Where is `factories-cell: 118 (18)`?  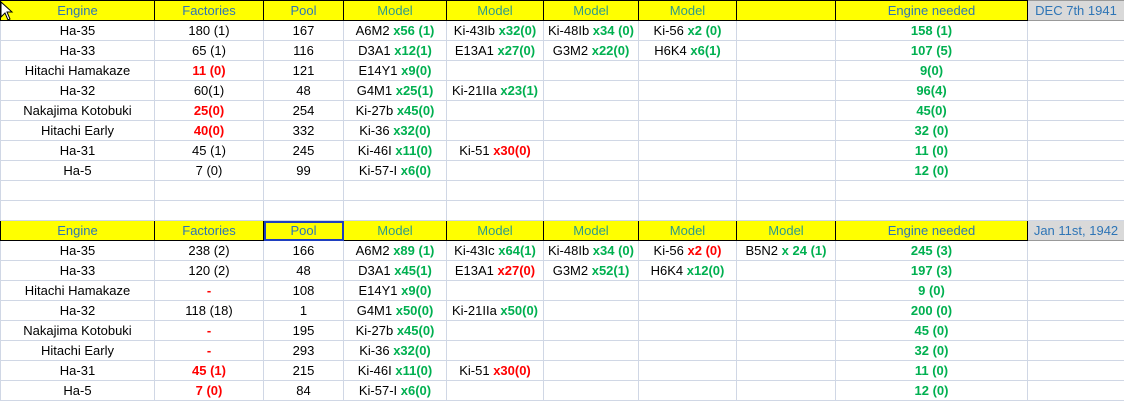
factories-cell: 118 (18) is located at coordinates (209, 310).